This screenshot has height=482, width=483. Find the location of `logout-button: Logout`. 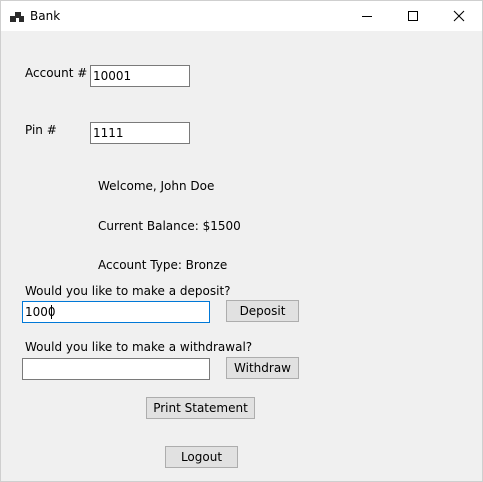

logout-button: Logout is located at coordinates (201, 457).